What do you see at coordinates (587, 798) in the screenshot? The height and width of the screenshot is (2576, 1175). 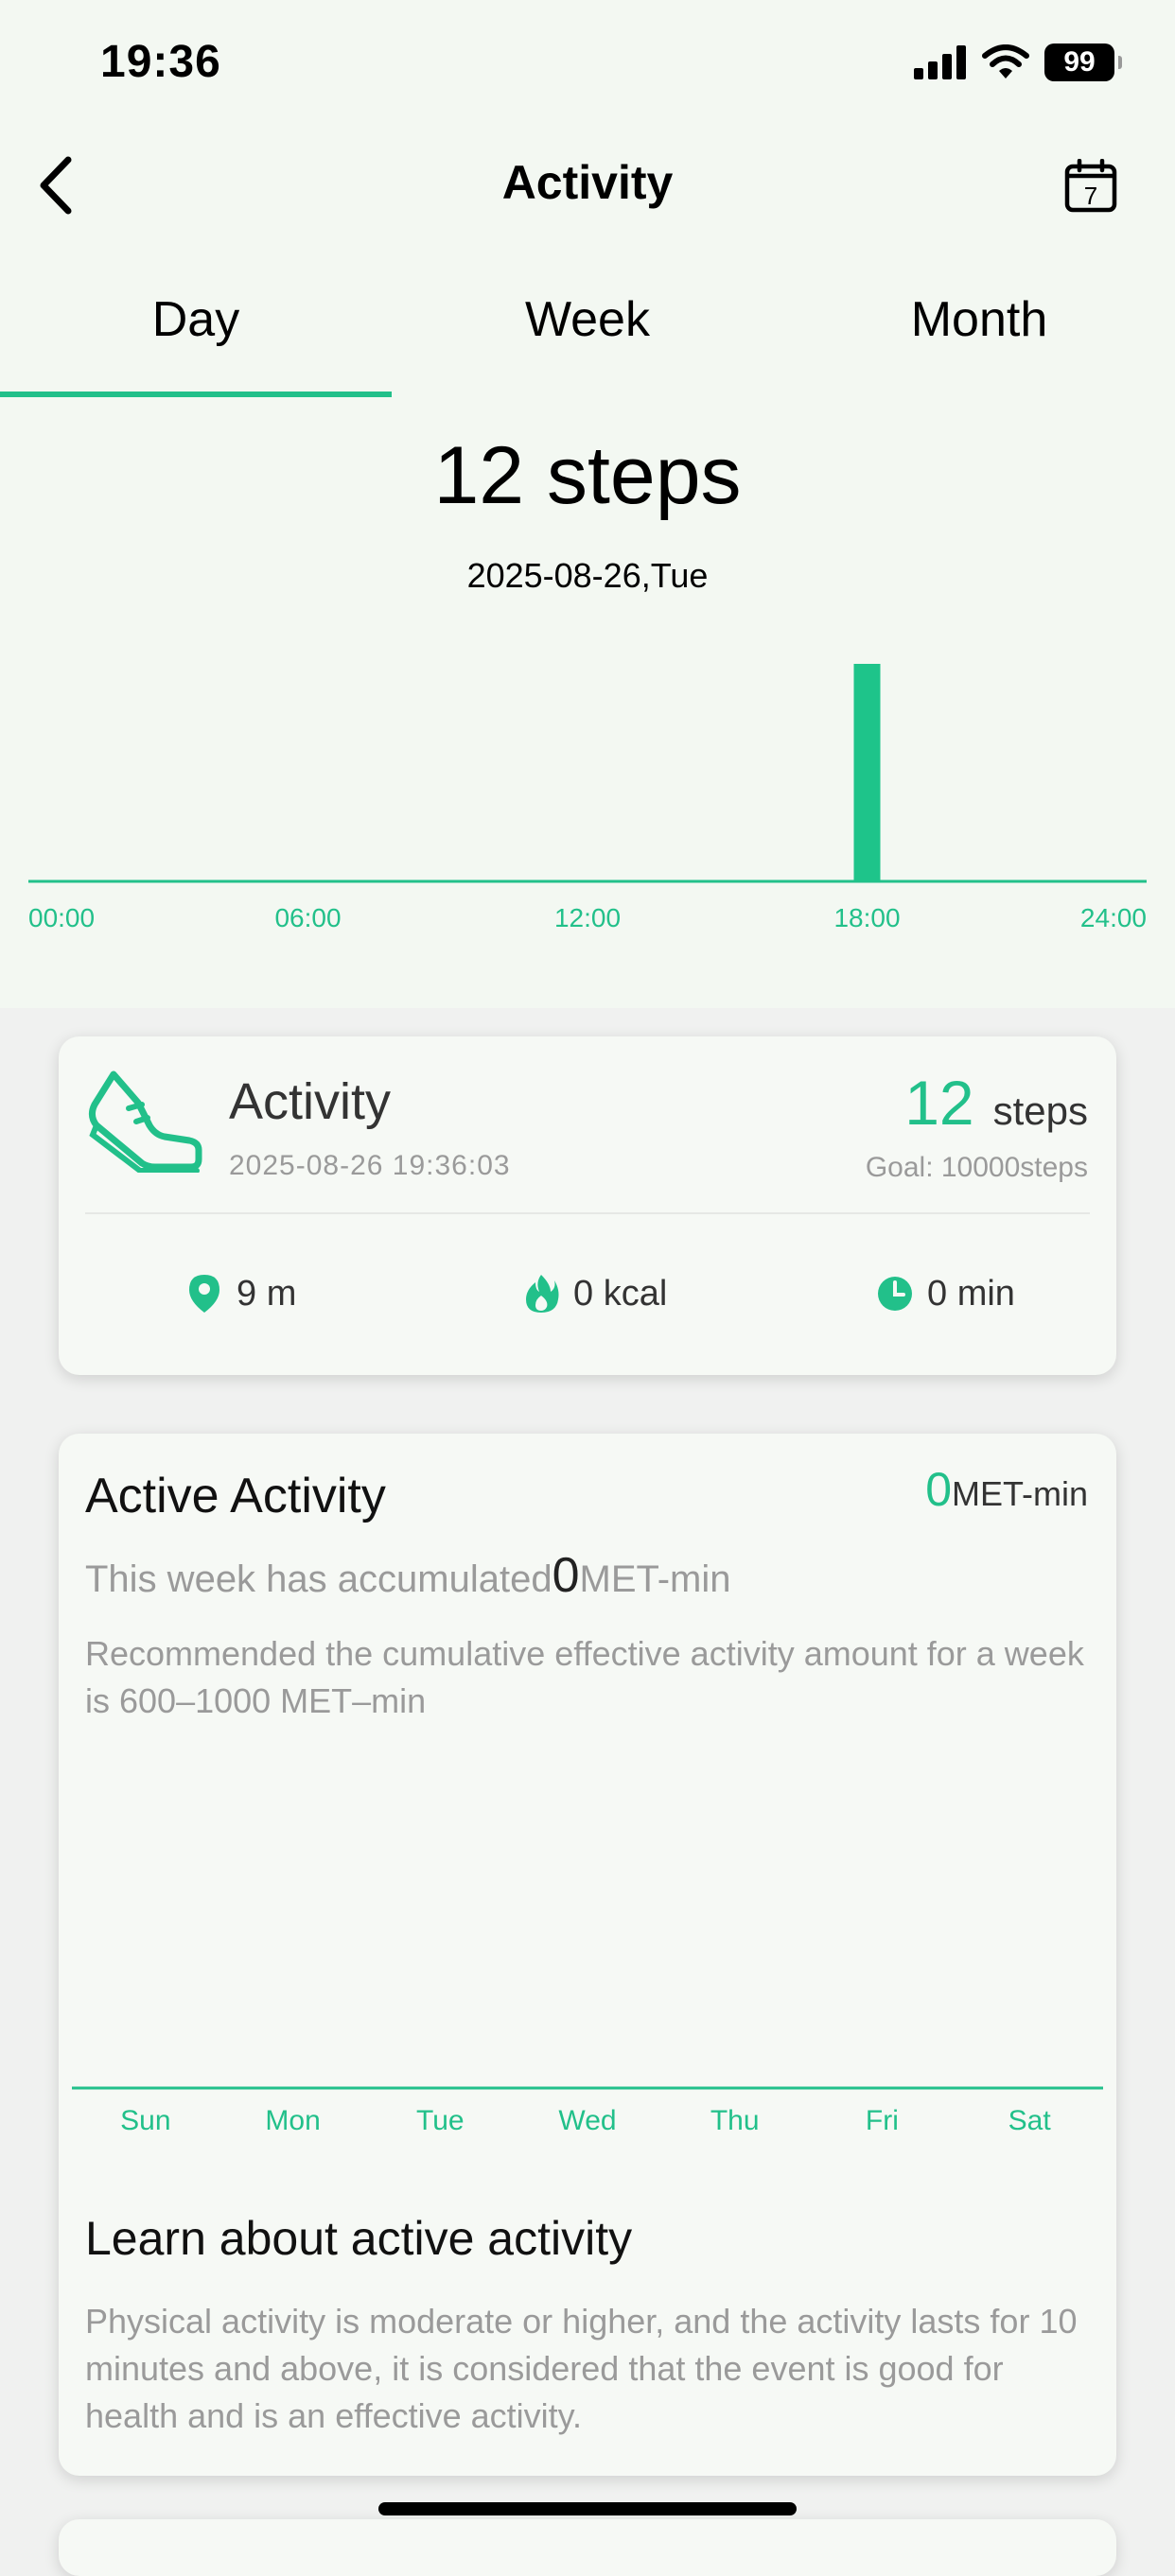 I see `day-steps-chart: 00:00 06:00 12:00 18:00 24:00` at bounding box center [587, 798].